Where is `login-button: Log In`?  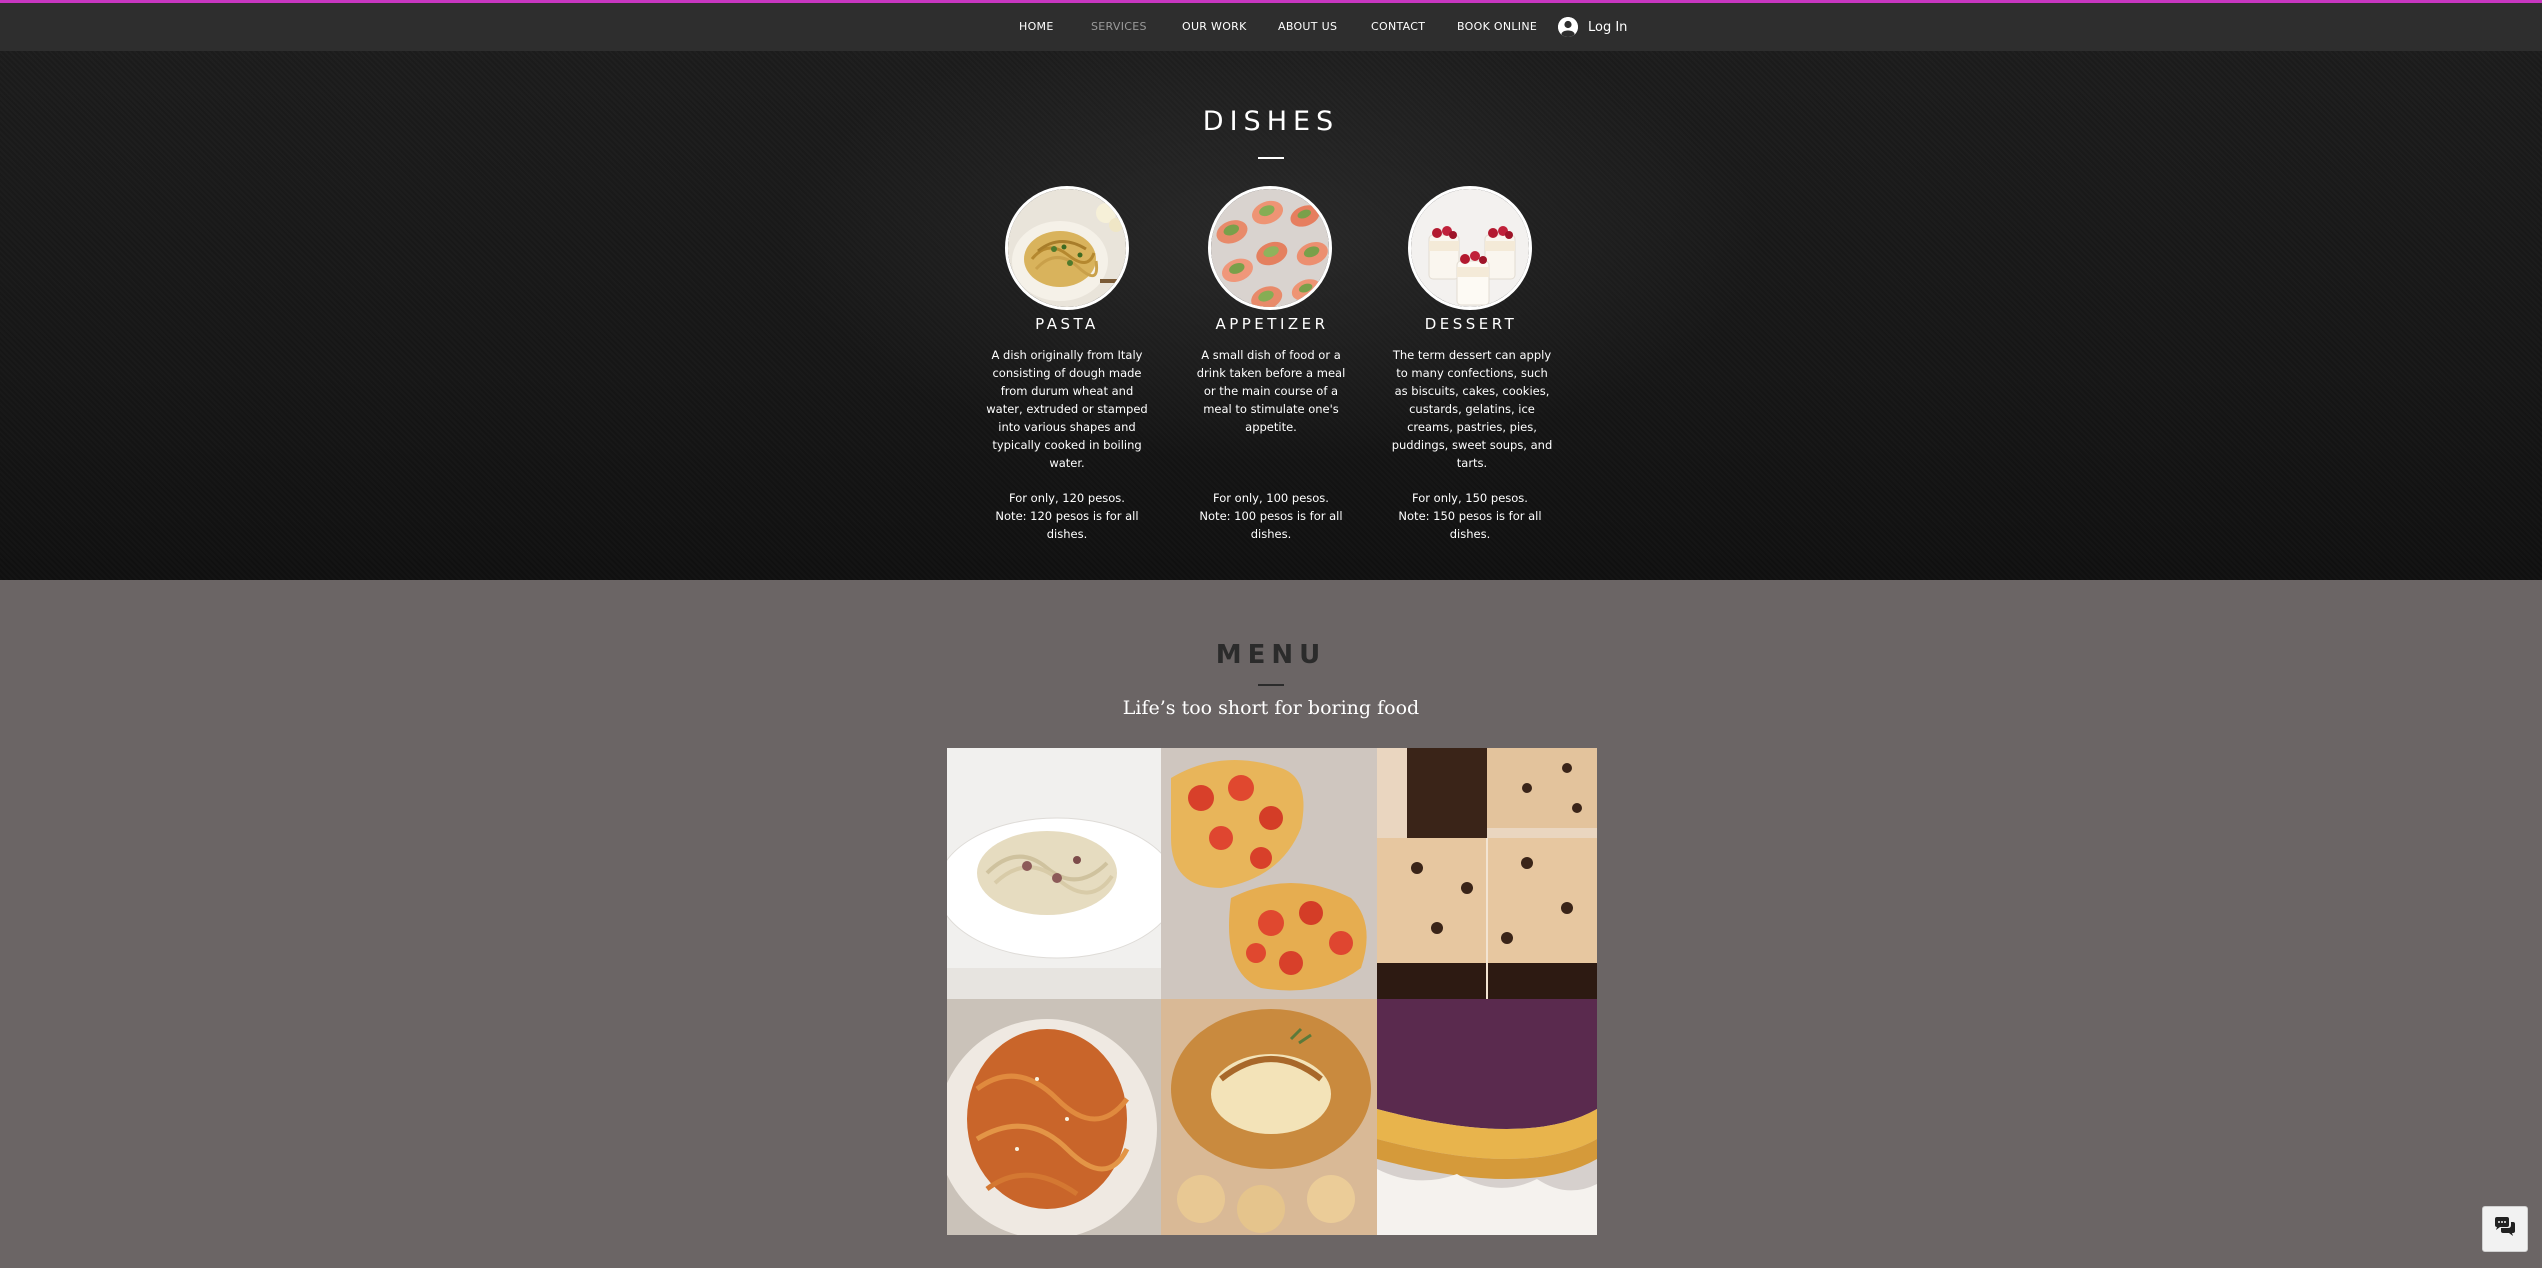
login-button: Log In is located at coordinates (1592, 27).